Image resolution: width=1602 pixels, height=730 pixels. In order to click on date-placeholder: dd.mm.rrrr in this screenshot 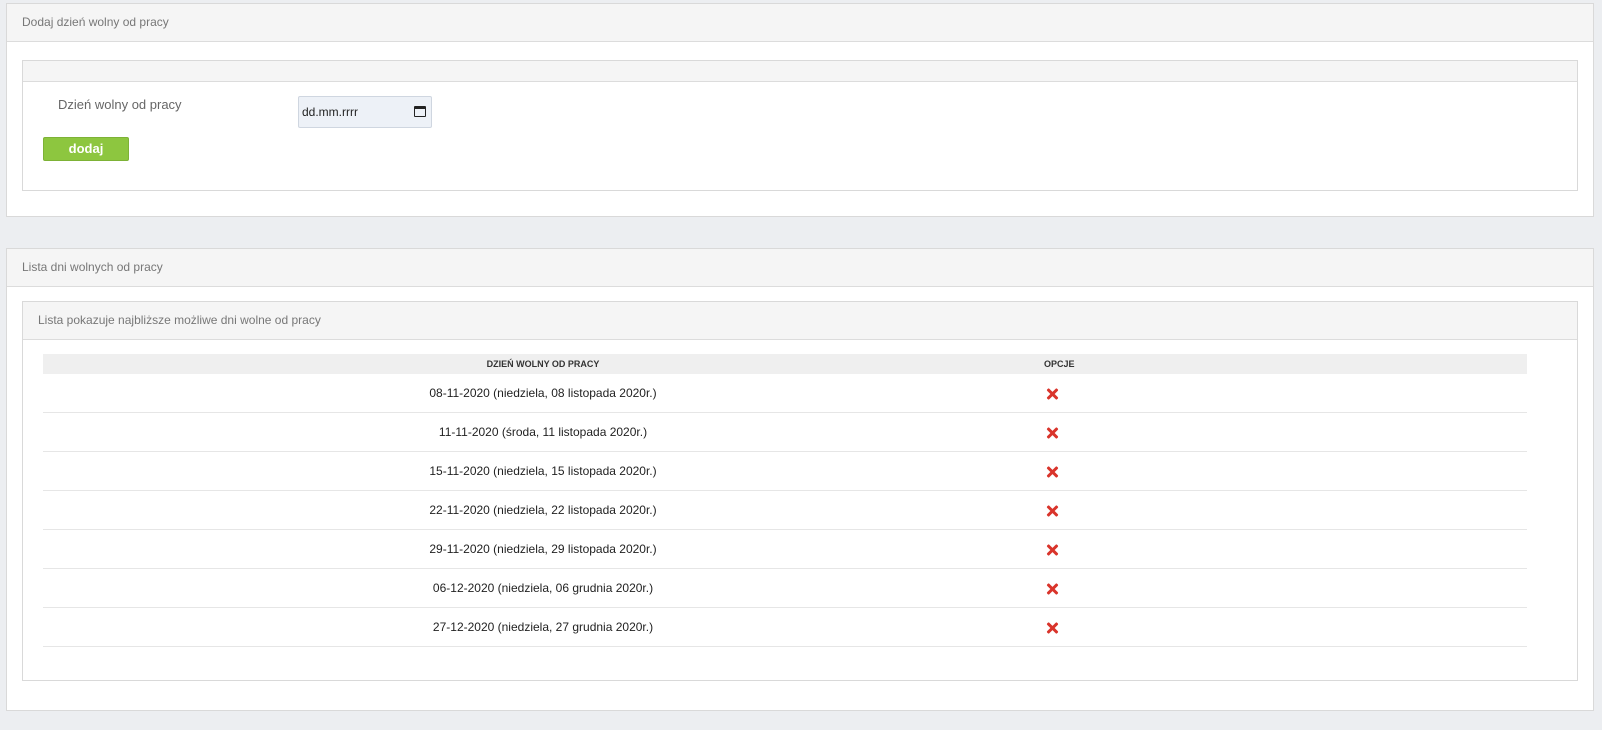, I will do `click(330, 112)`.